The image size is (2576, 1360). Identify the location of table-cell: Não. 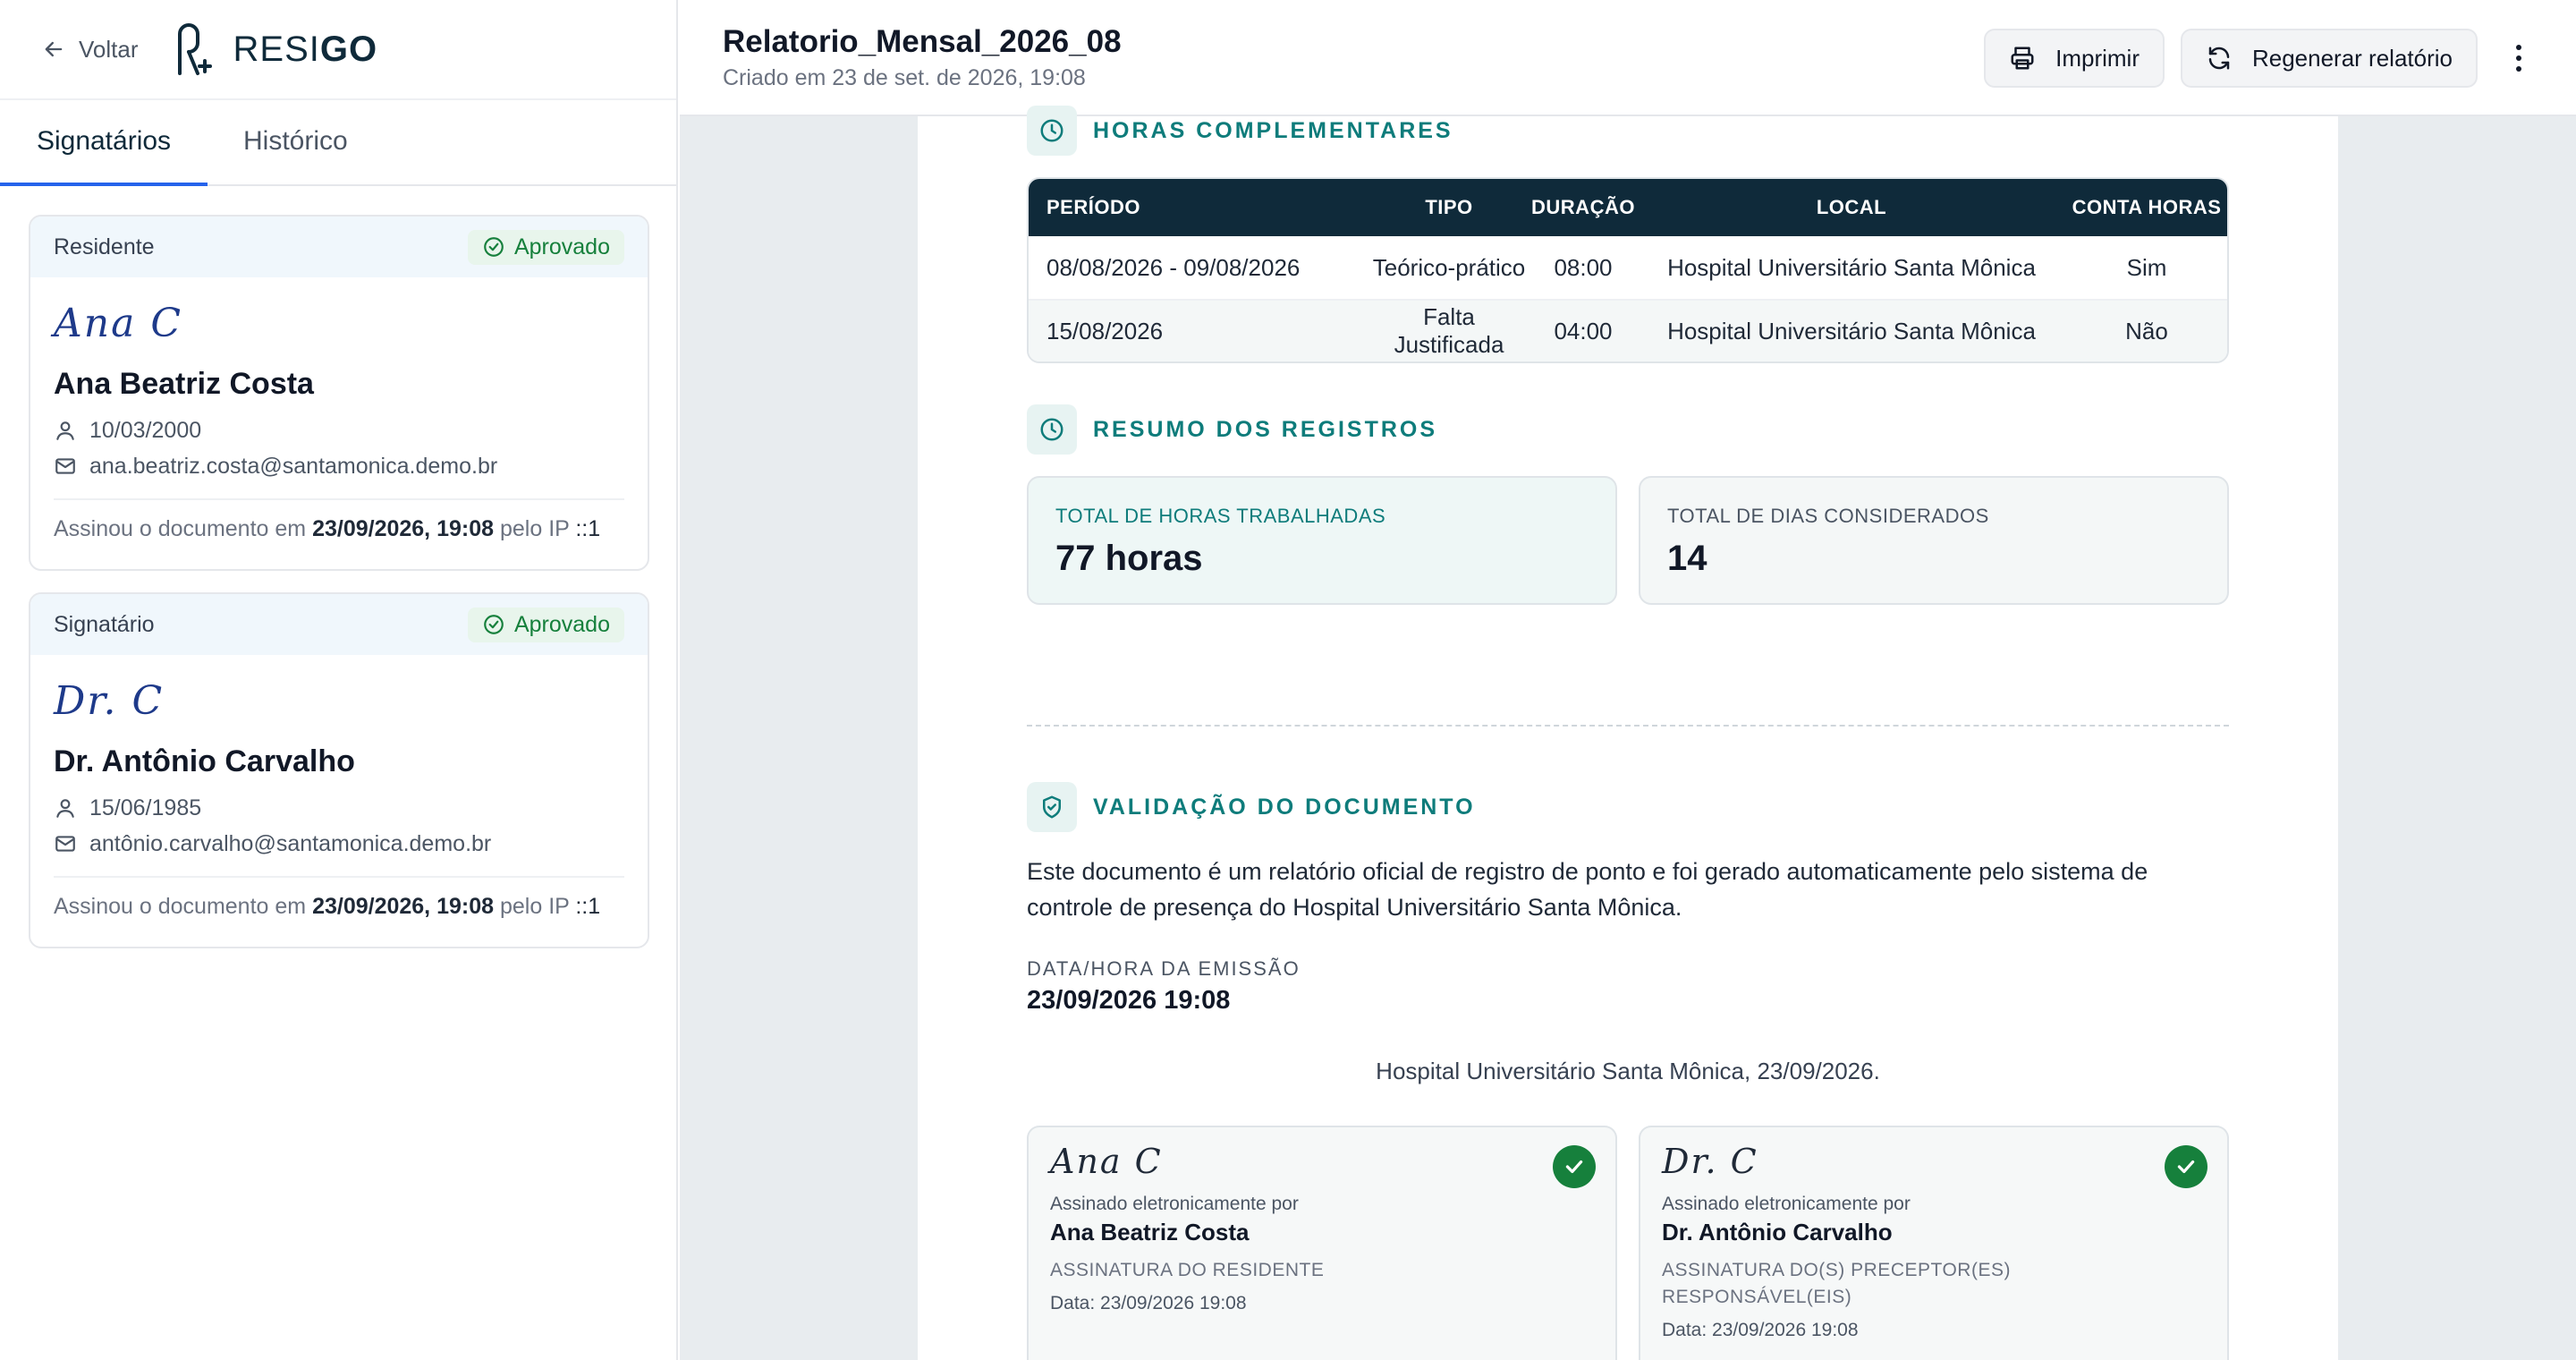
(2146, 330).